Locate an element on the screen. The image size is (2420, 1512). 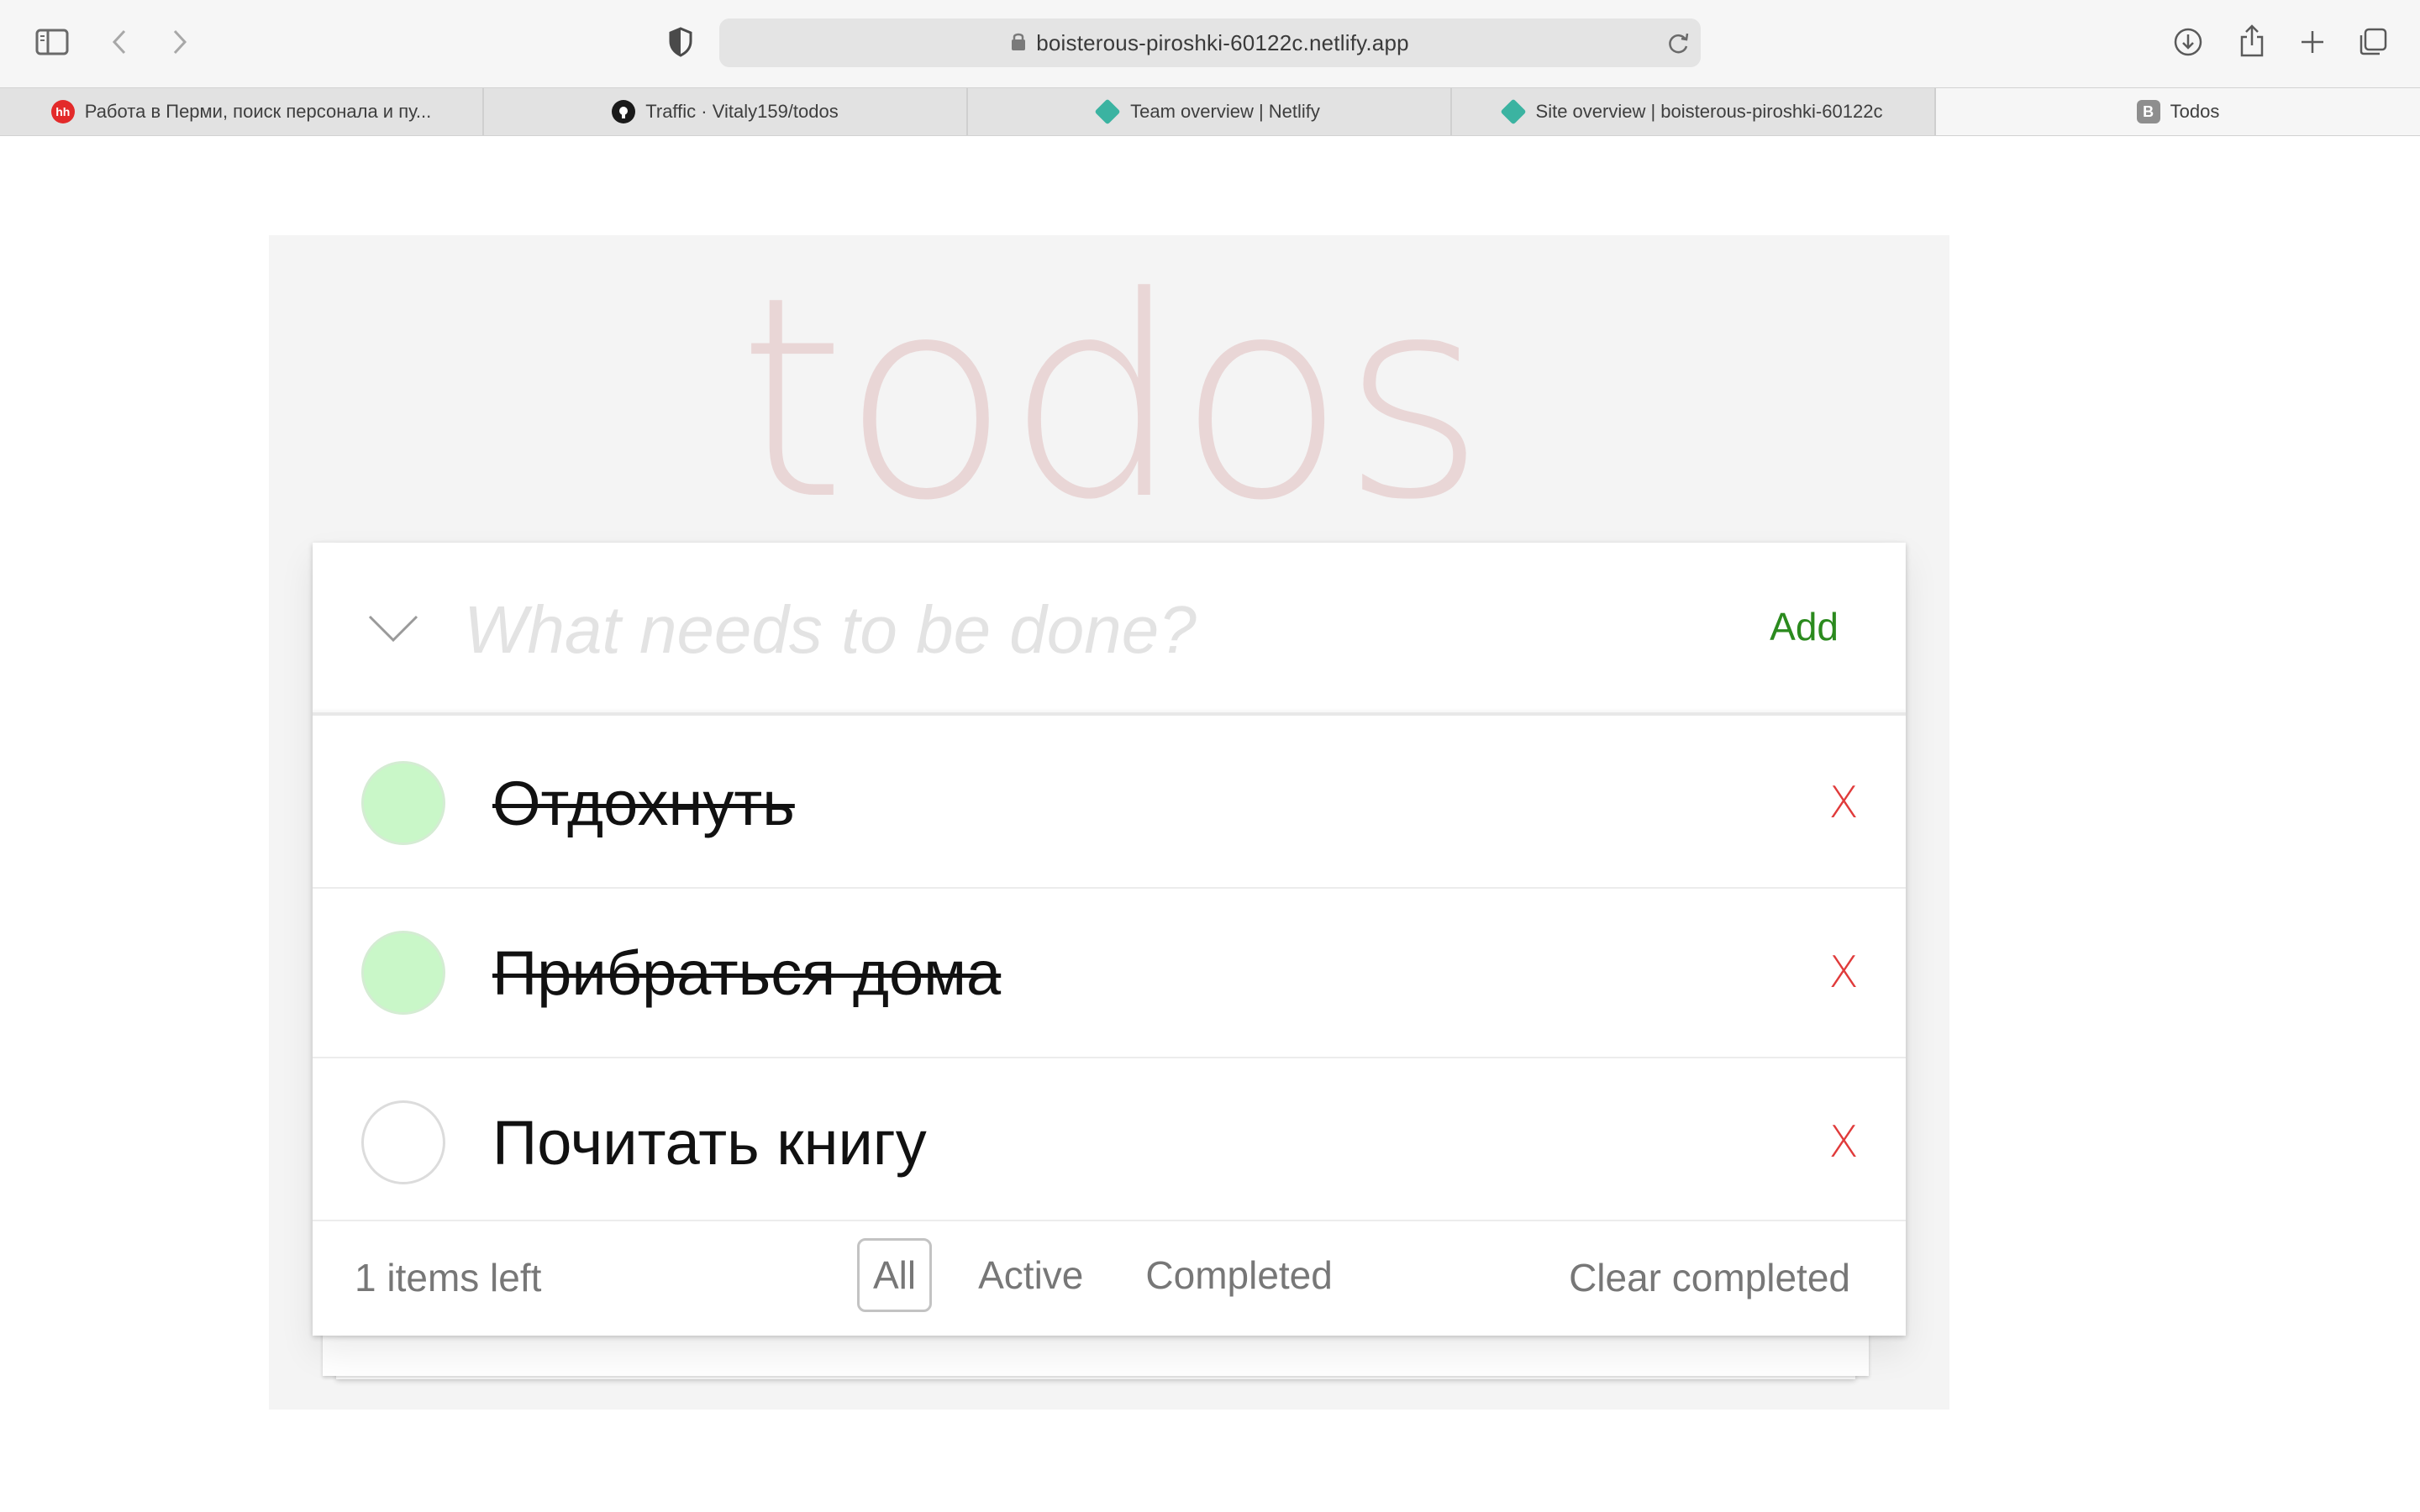
tab-label: Traffic · Vitaly159/todos is located at coordinates (742, 111).